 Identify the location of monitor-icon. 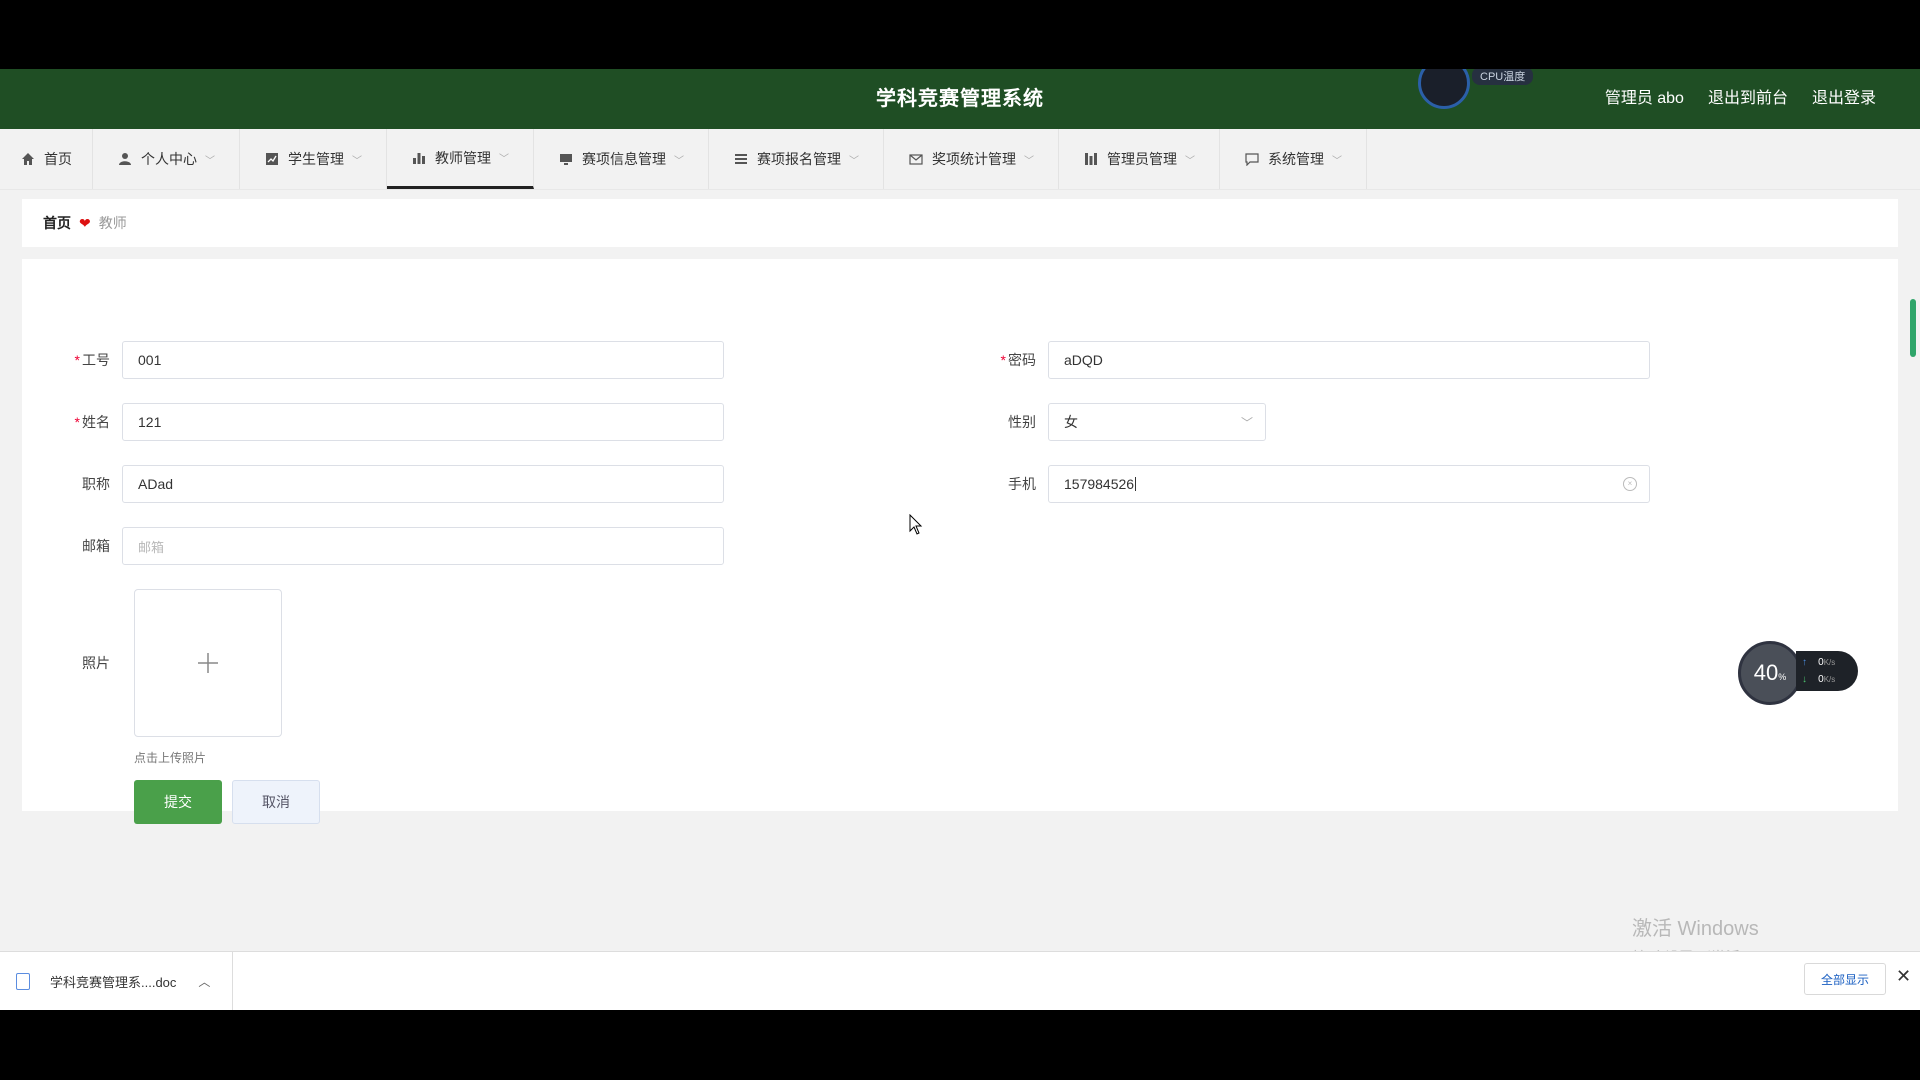
(566, 159).